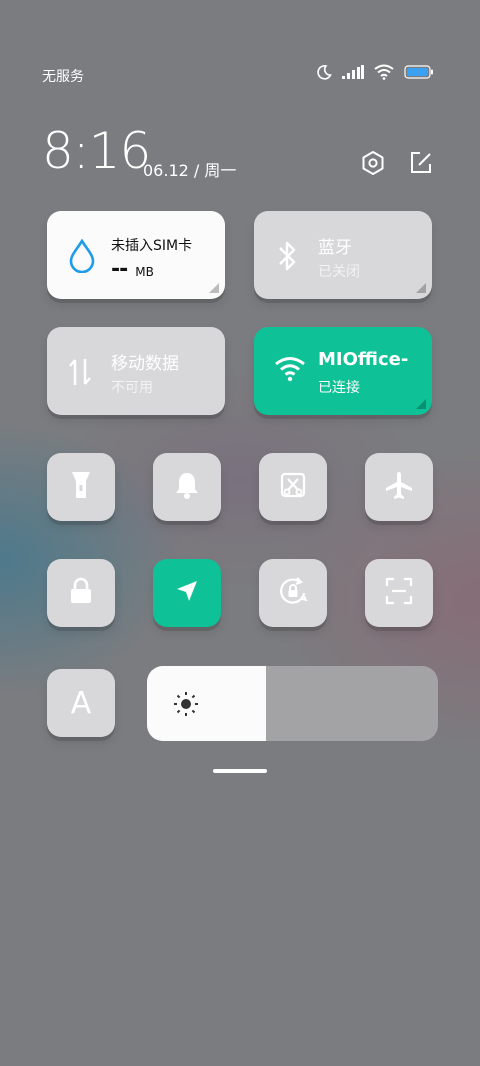  I want to click on sound-toggle, so click(187, 487).